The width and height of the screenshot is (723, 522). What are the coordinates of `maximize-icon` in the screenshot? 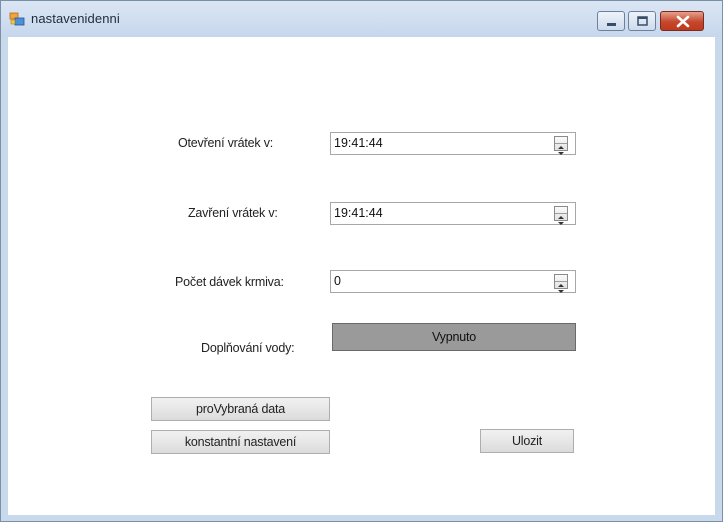 It's located at (642, 21).